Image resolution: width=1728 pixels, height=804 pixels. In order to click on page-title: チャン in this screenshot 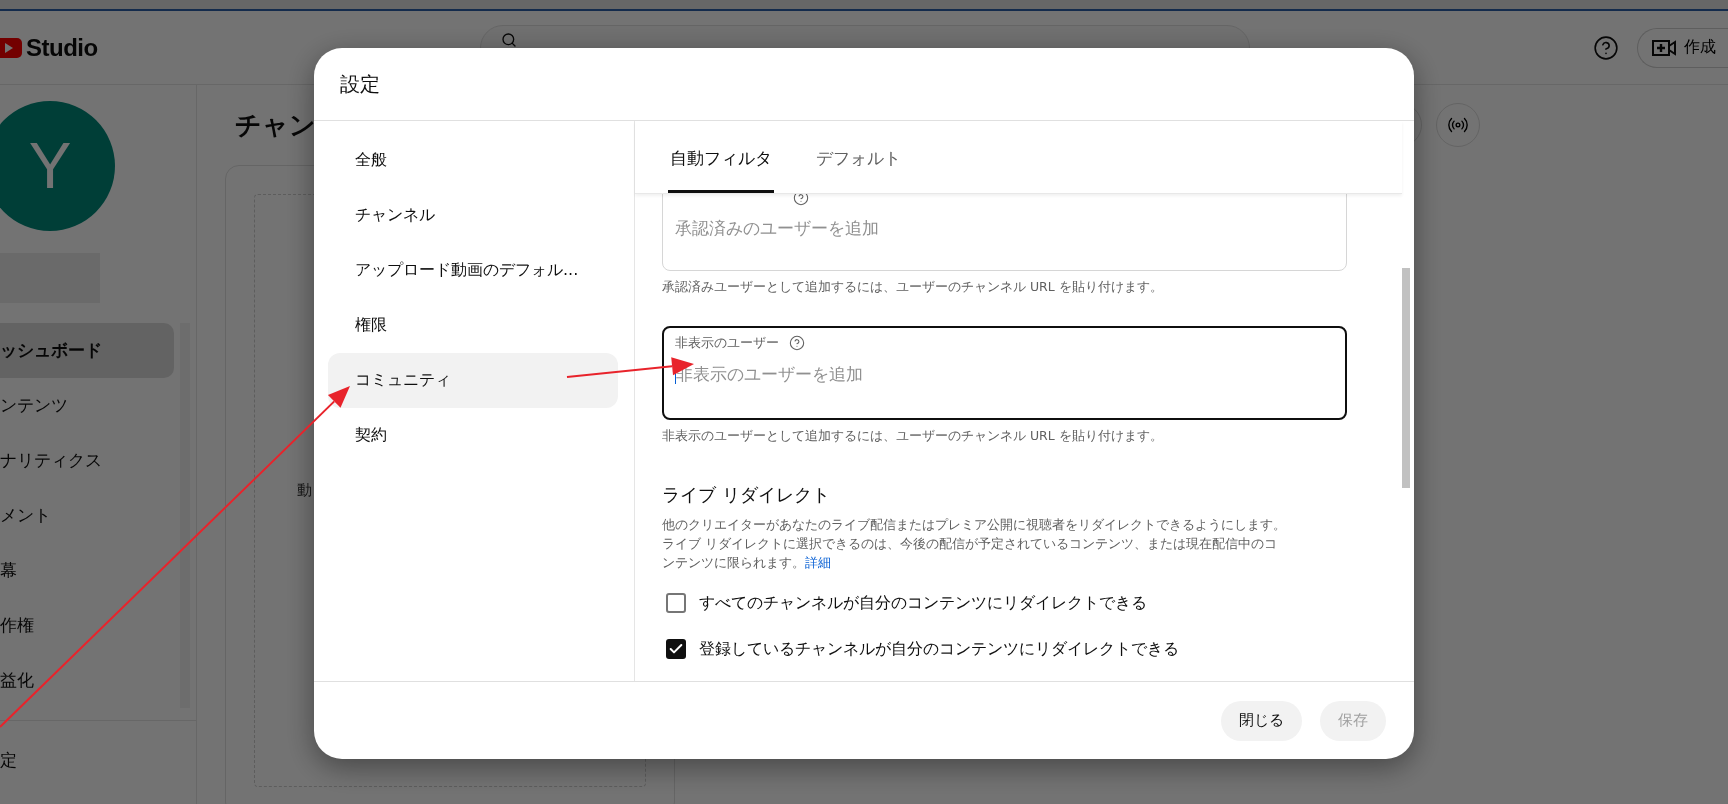, I will do `click(275, 125)`.